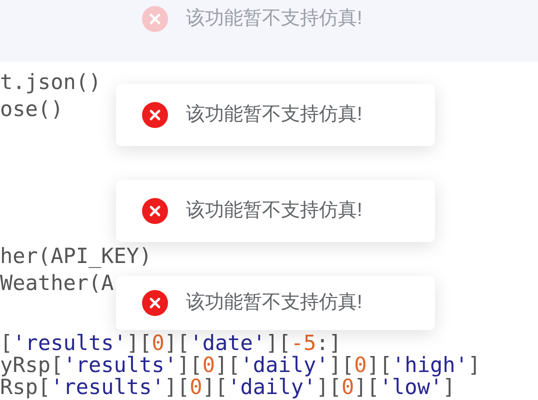  I want to click on code-line: yRsp['results'][0]['daily'][0]['high'], so click(240, 365).